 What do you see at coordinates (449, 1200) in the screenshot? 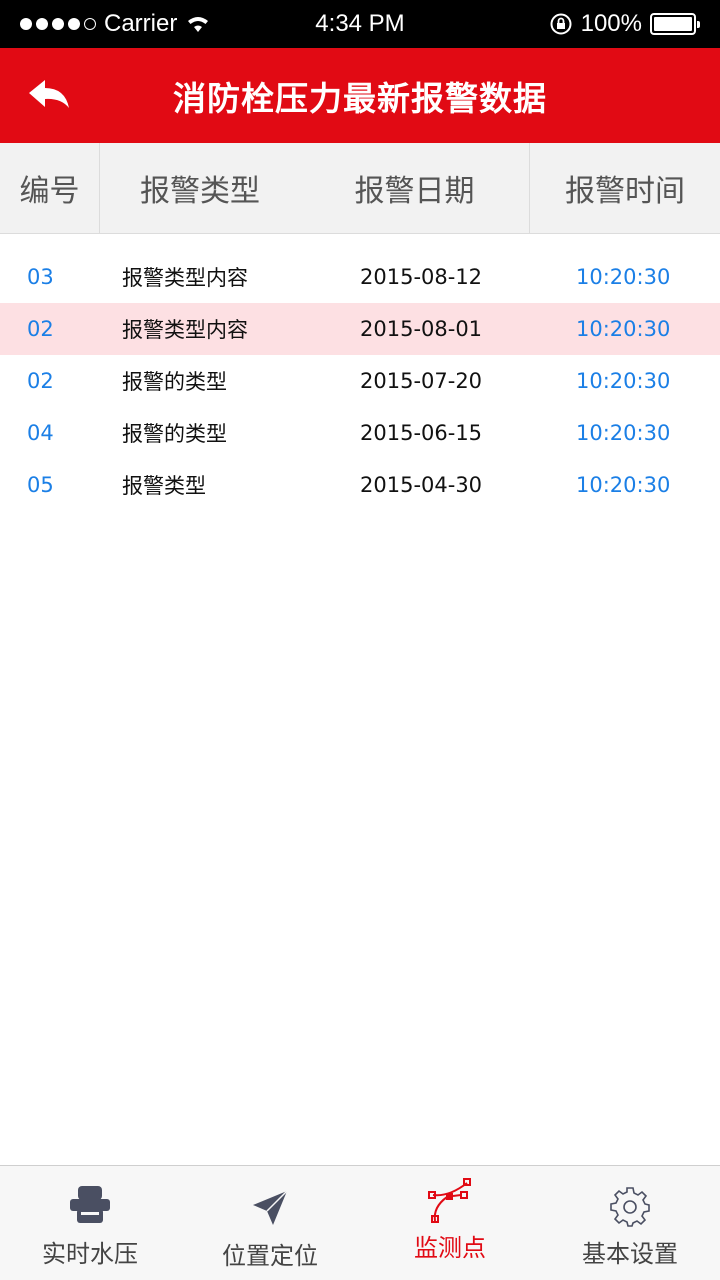
I see `monitor-points-icon` at bounding box center [449, 1200].